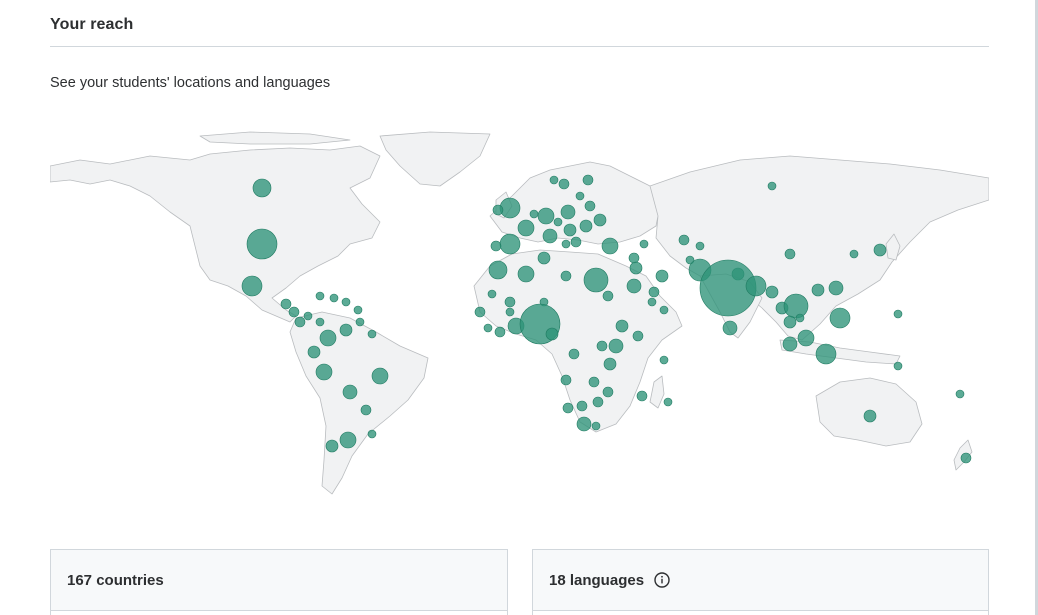  What do you see at coordinates (275, 138) in the screenshot?
I see `land-arctic-islands` at bounding box center [275, 138].